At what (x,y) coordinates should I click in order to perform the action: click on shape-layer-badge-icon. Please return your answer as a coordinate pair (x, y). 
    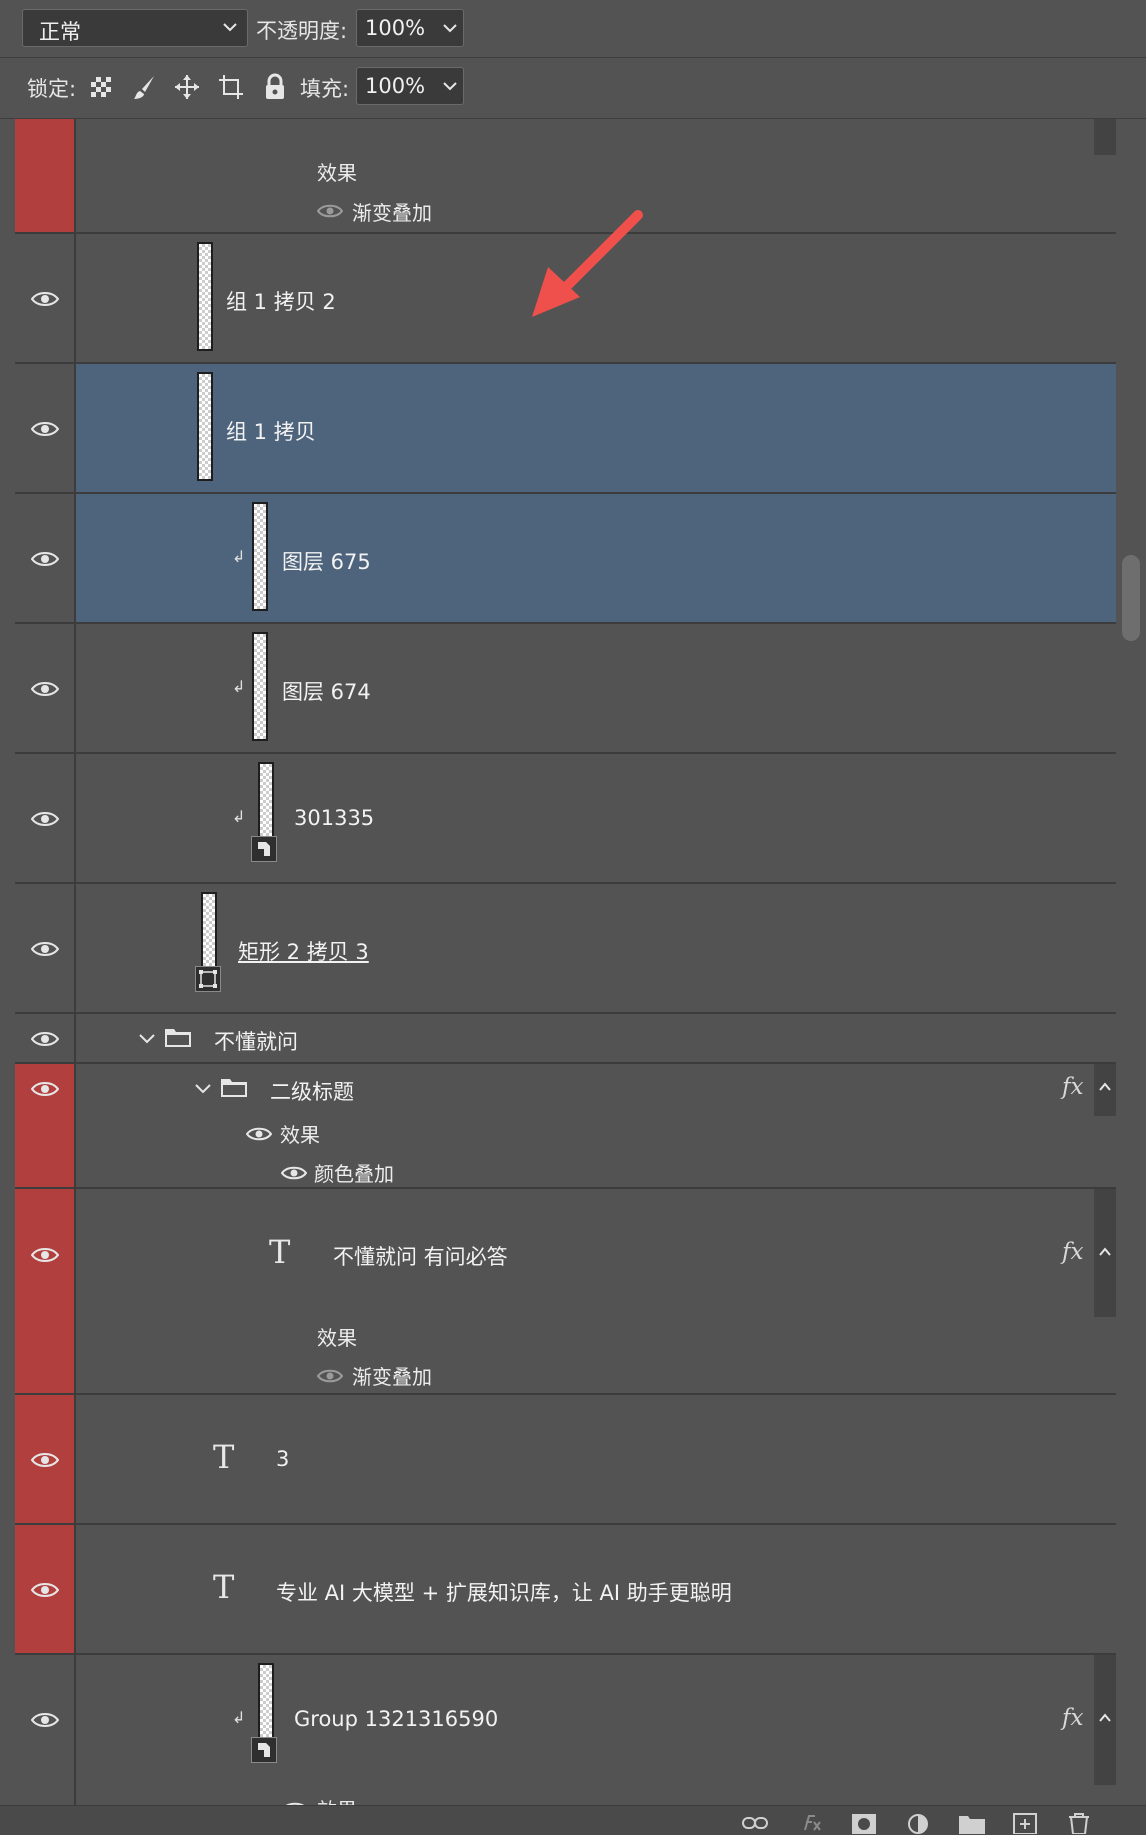
    Looking at the image, I should click on (208, 979).